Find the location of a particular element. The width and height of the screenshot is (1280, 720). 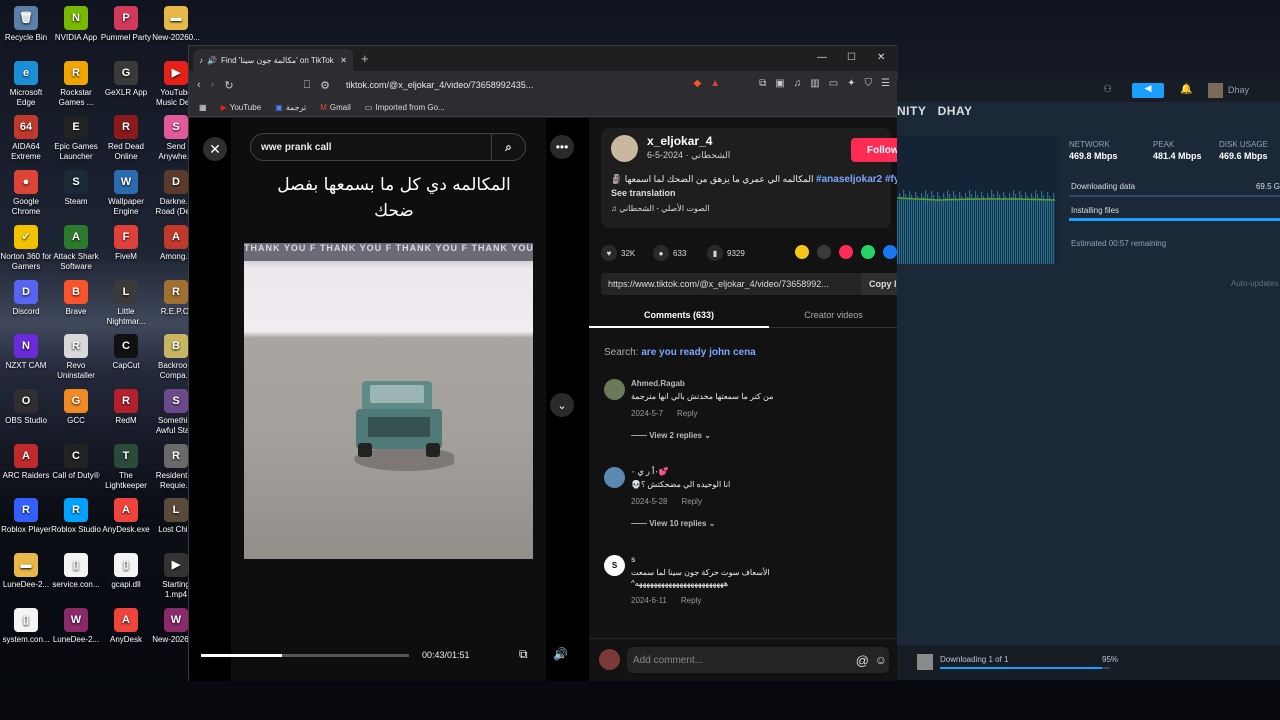

leo-icon: ✦ is located at coordinates (851, 83).